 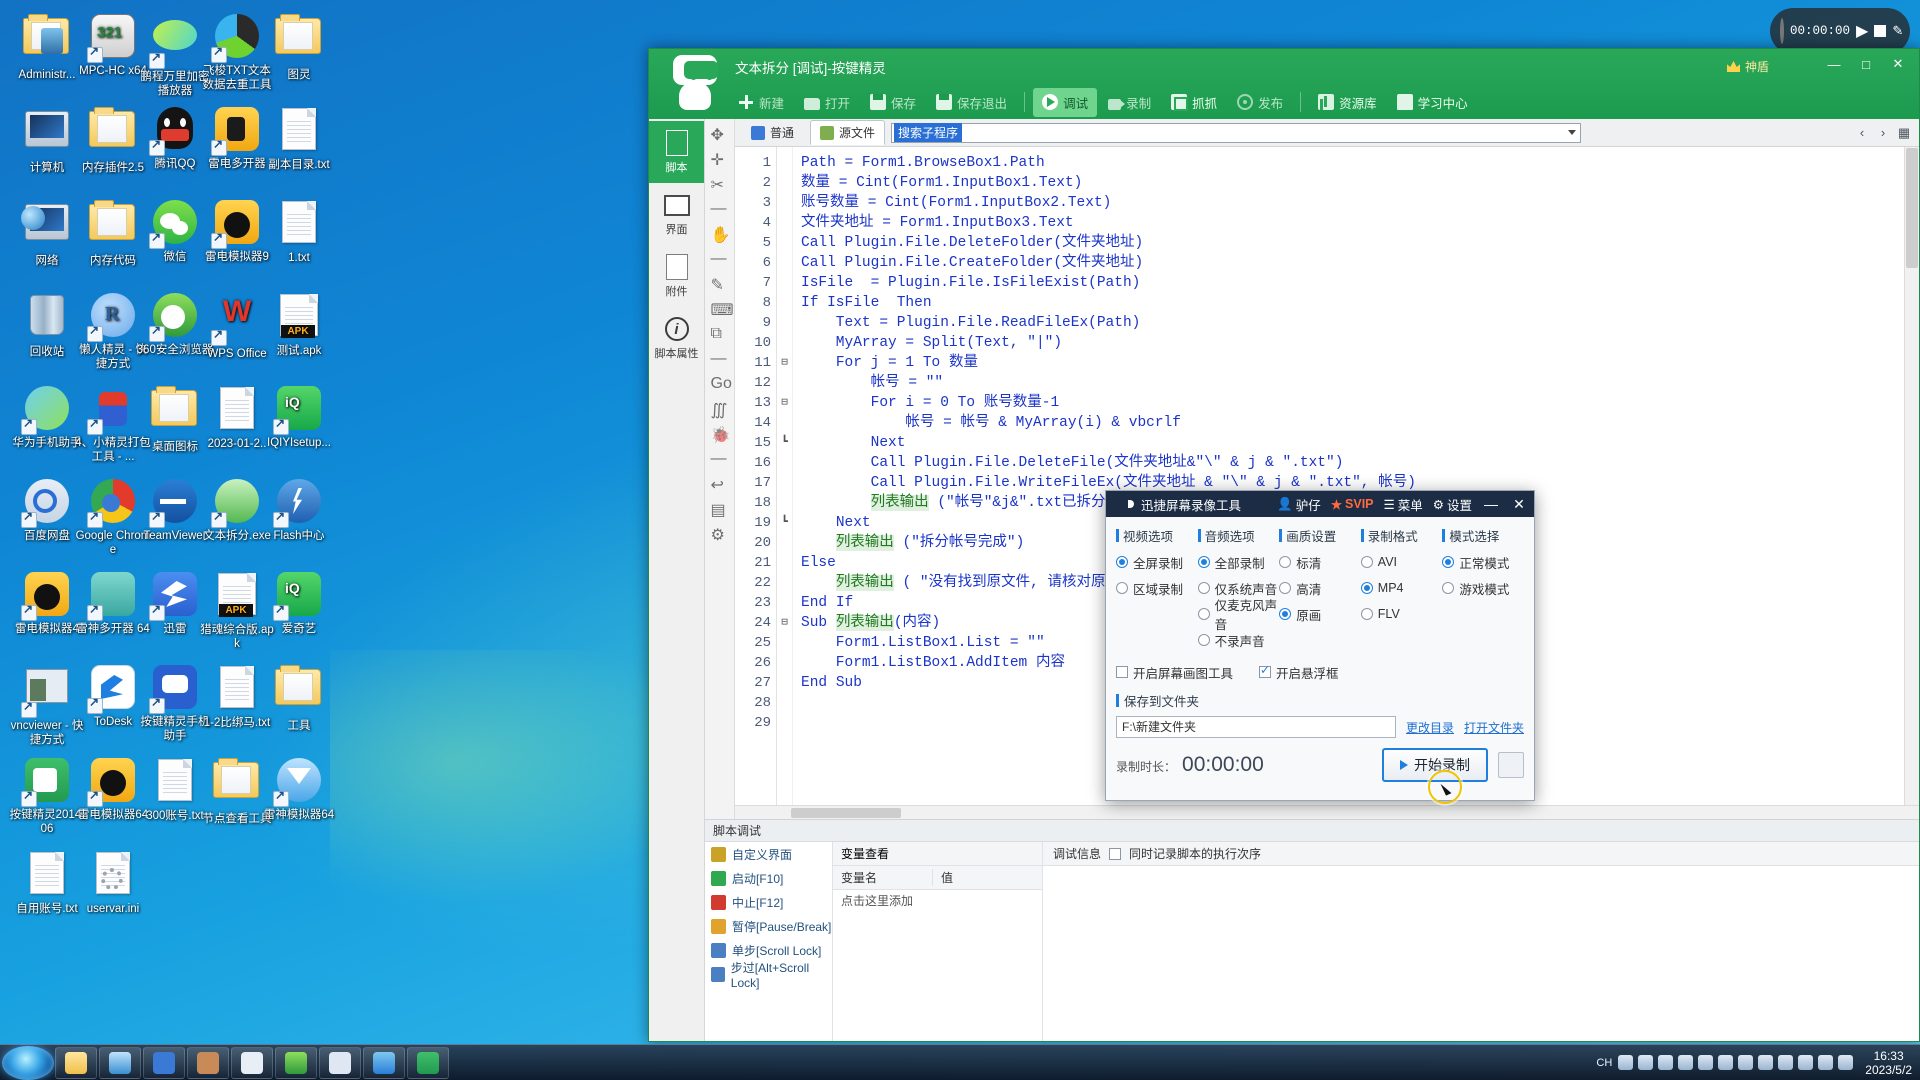 What do you see at coordinates (768, 902) in the screenshot?
I see `debug-command-stop: 中止[F12]` at bounding box center [768, 902].